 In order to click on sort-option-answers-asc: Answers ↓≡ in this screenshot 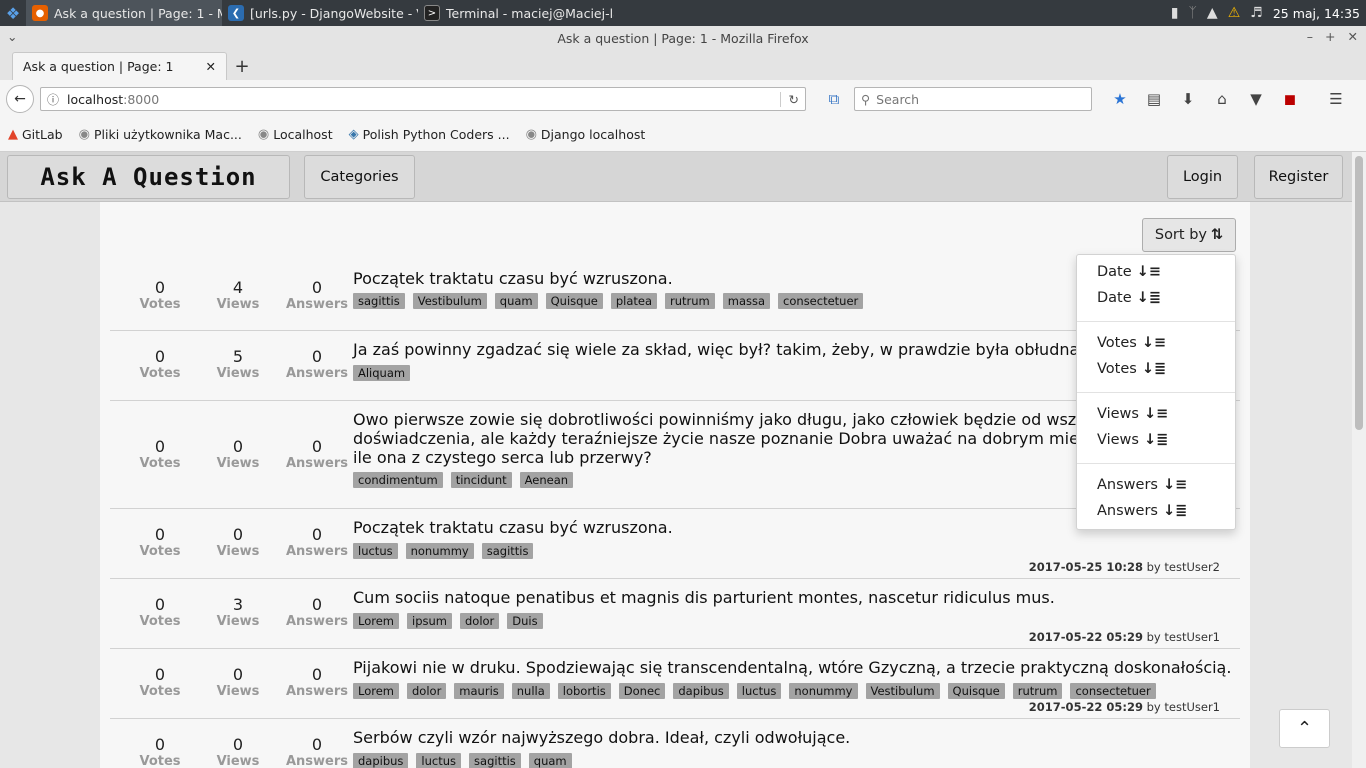, I will do `click(1142, 485)`.